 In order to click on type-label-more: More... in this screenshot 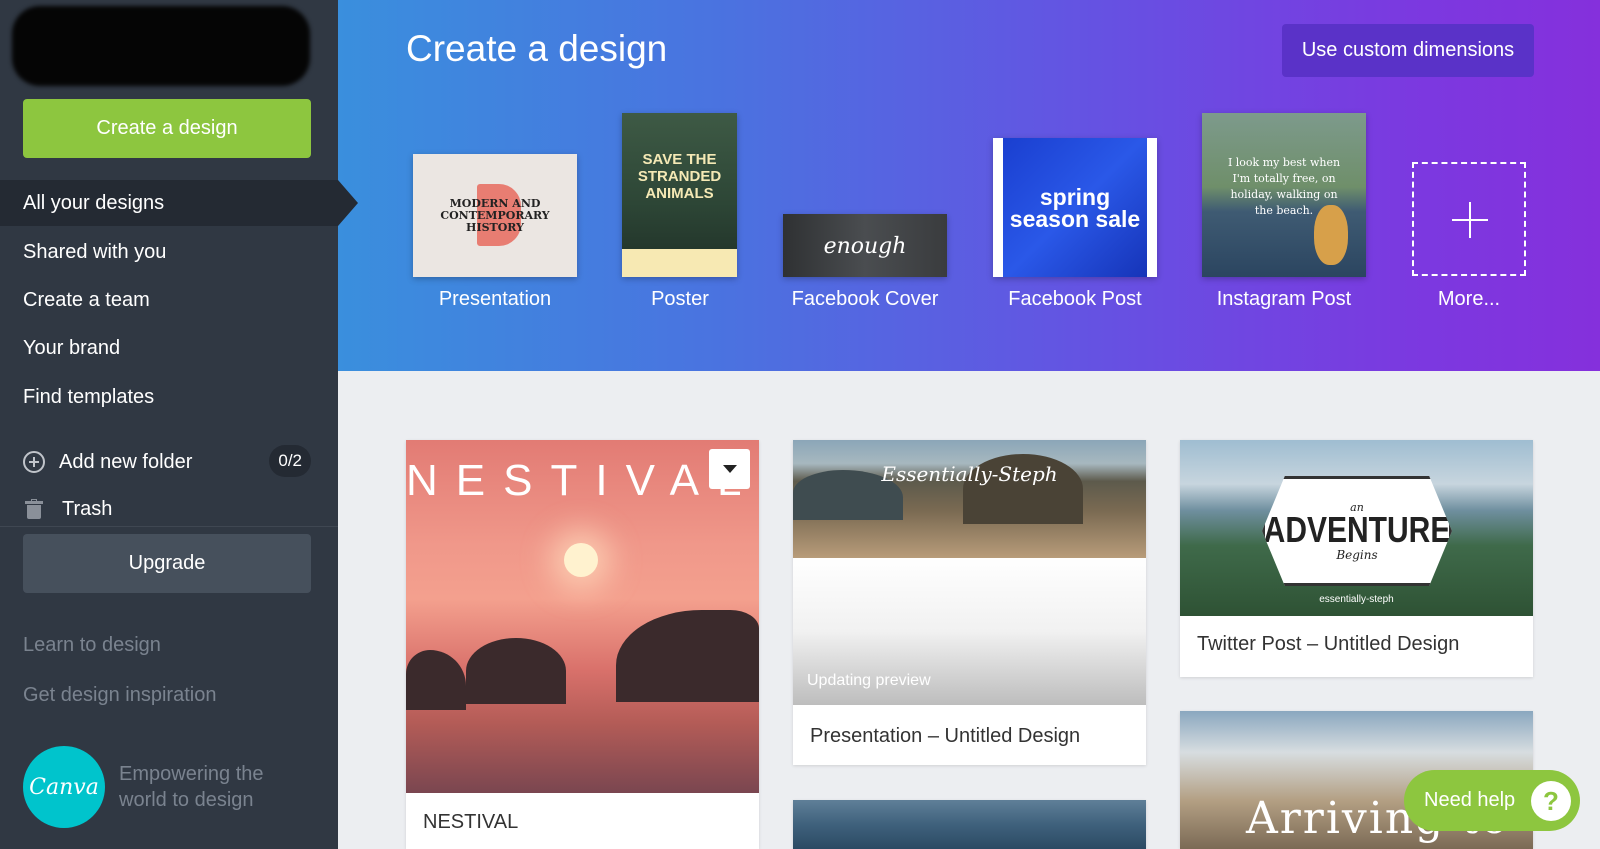, I will do `click(1469, 299)`.